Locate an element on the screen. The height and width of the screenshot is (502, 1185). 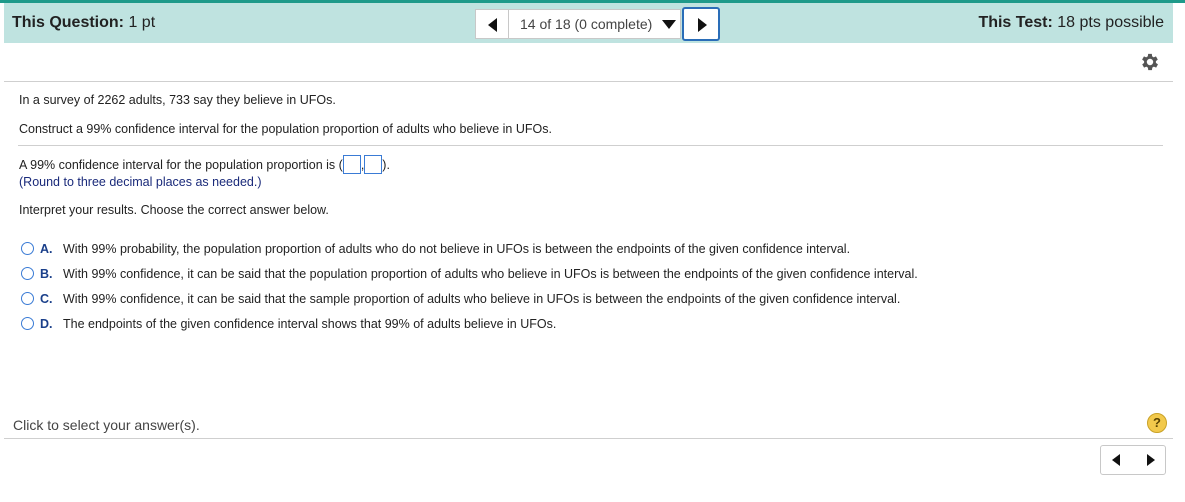
question-select-dropdown: 14 of 18 (0 complete) is located at coordinates (595, 24).